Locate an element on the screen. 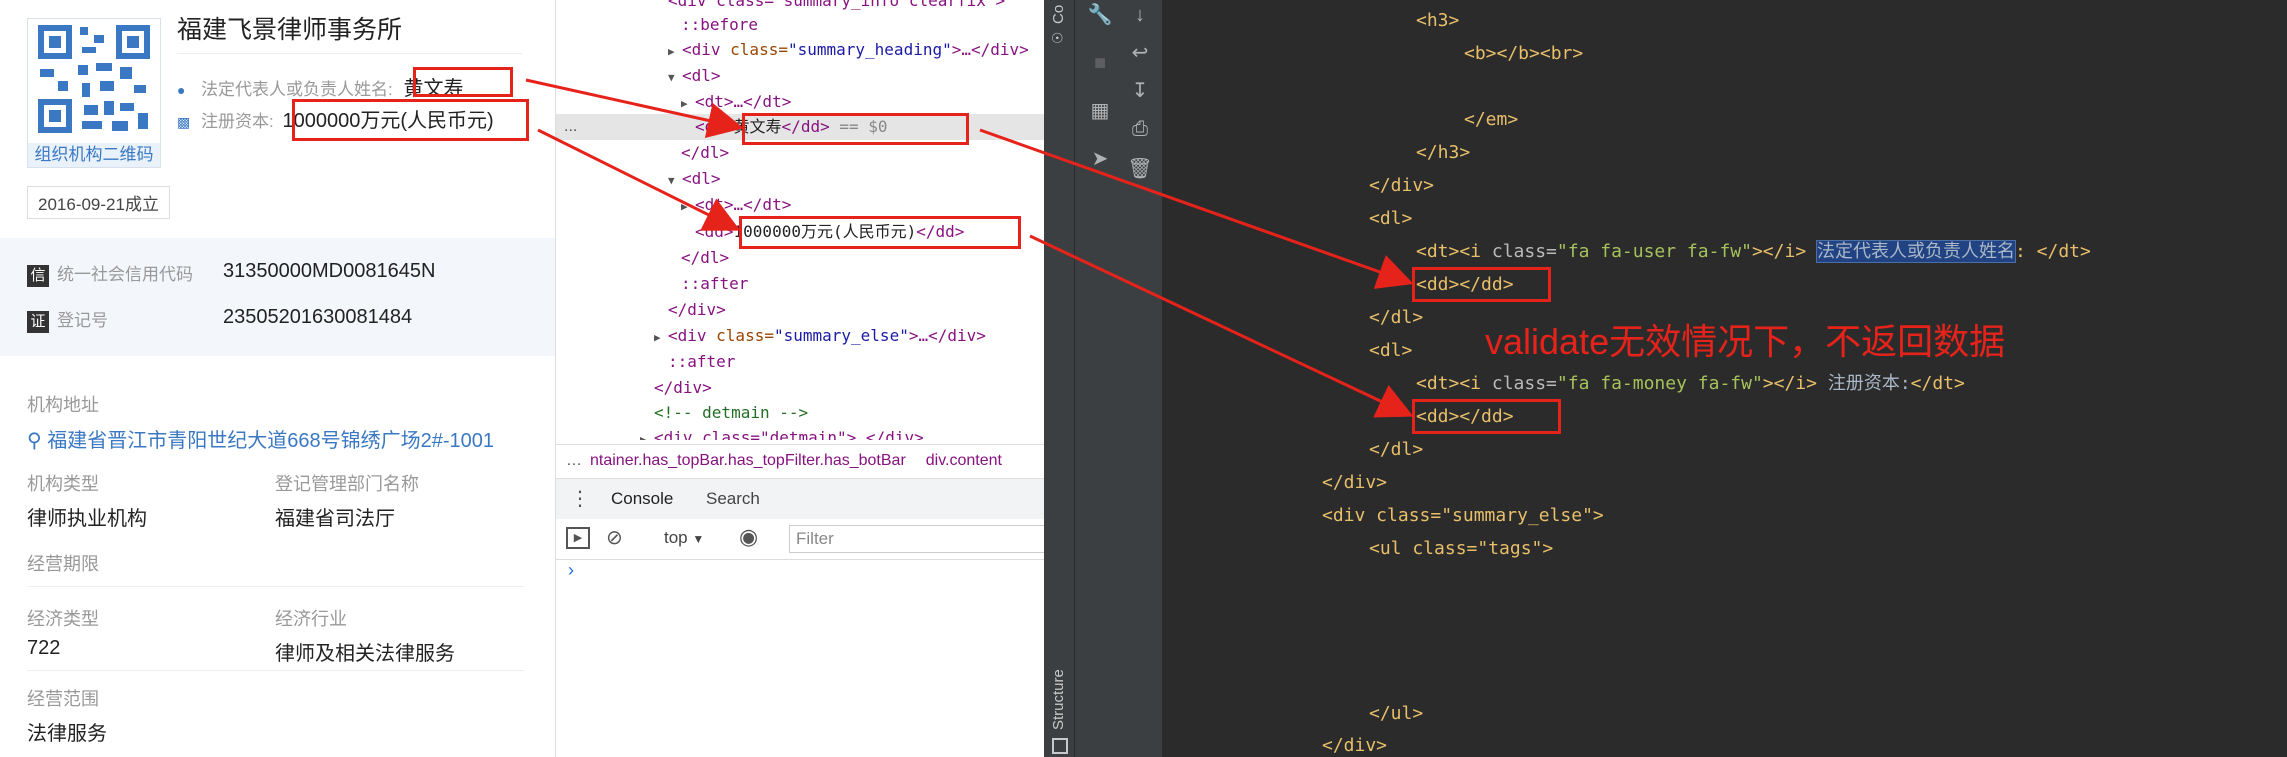  more-options-icon: ⋮ is located at coordinates (580, 499).